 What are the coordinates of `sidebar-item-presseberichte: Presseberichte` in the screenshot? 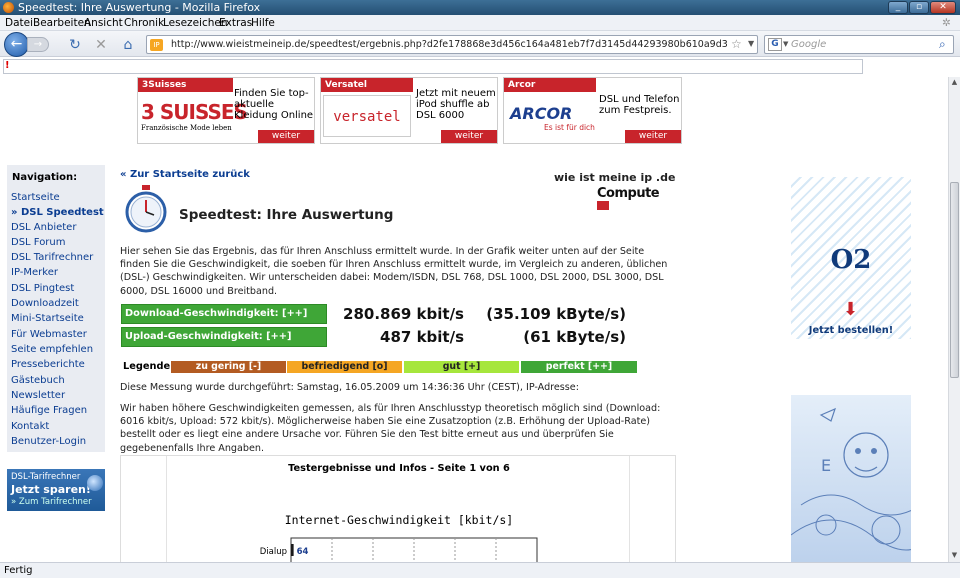 It's located at (48, 364).